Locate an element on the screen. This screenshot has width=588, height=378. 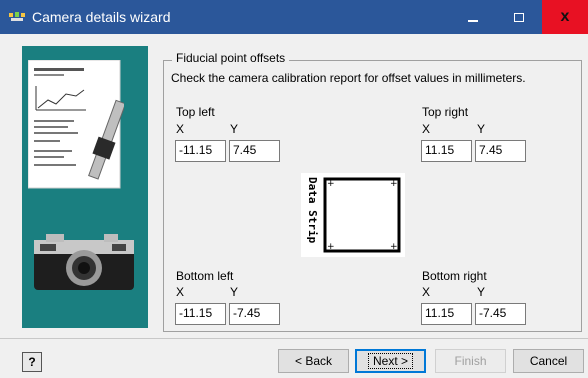
close-icon: x is located at coordinates (565, 16).